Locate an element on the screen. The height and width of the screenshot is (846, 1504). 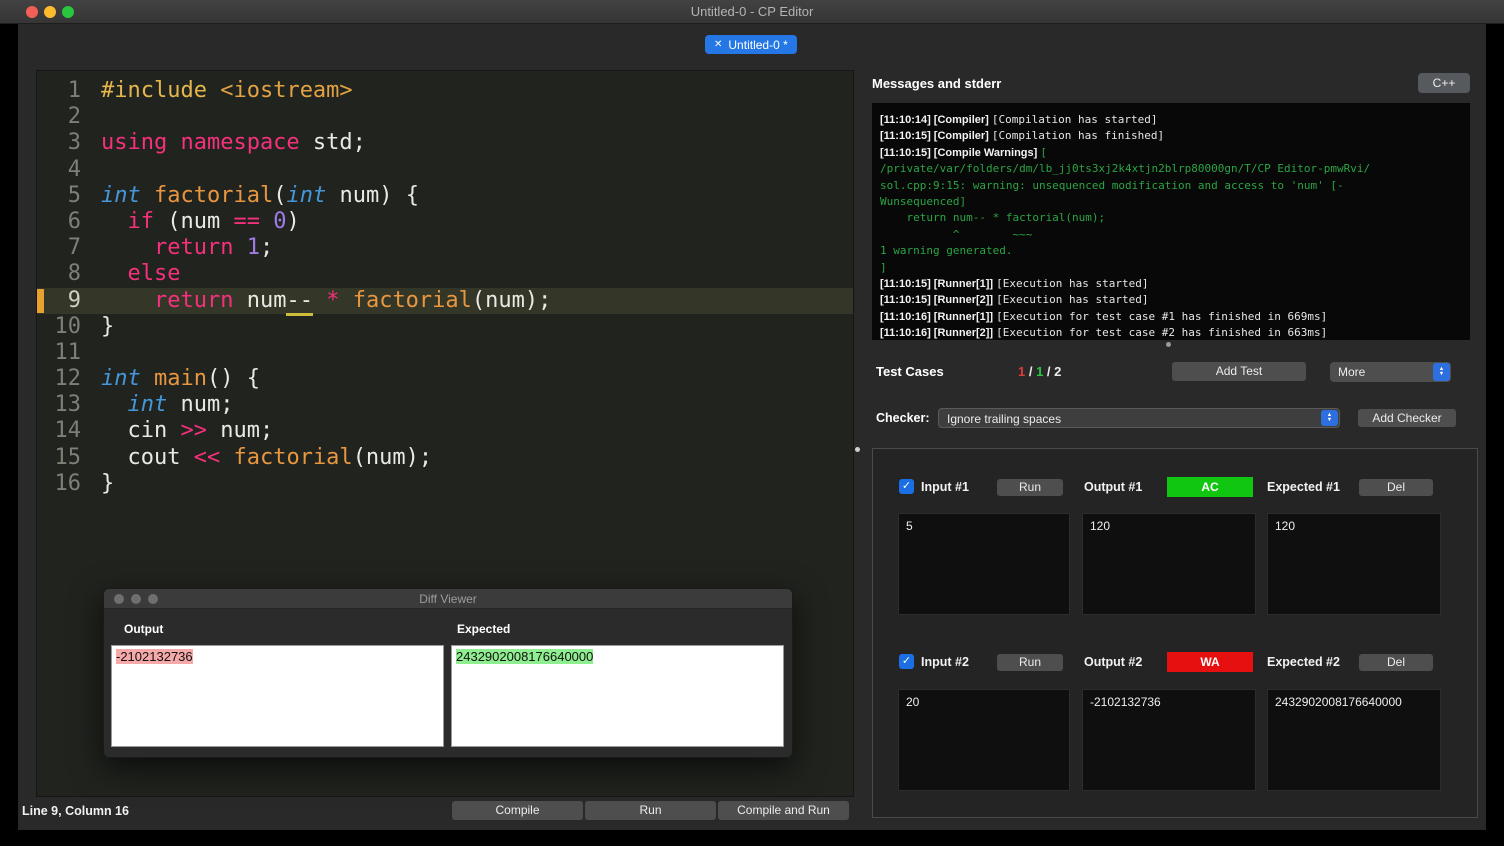
testcase-1-output-area: 120 is located at coordinates (1169, 564).